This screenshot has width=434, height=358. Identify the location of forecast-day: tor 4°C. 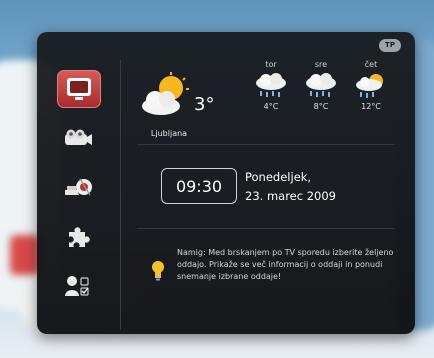
(271, 85).